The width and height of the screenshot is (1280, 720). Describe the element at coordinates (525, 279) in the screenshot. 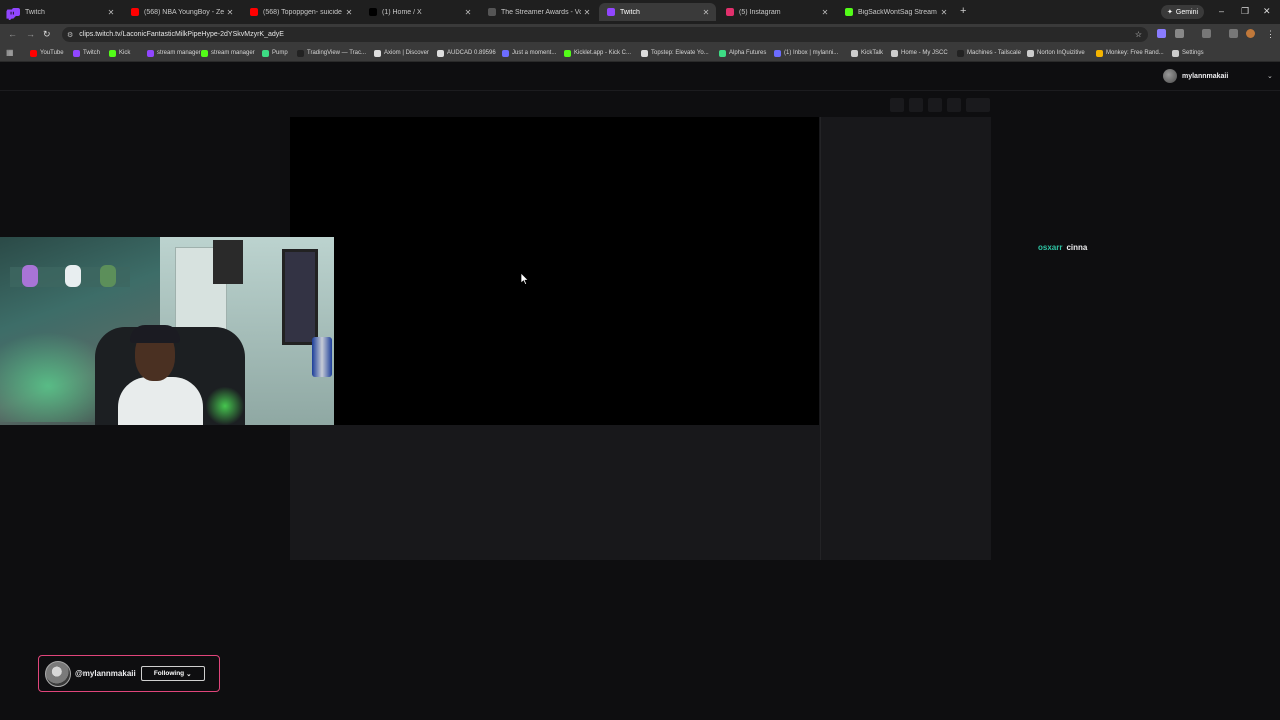

I see `mouse-cursor-icon` at that location.